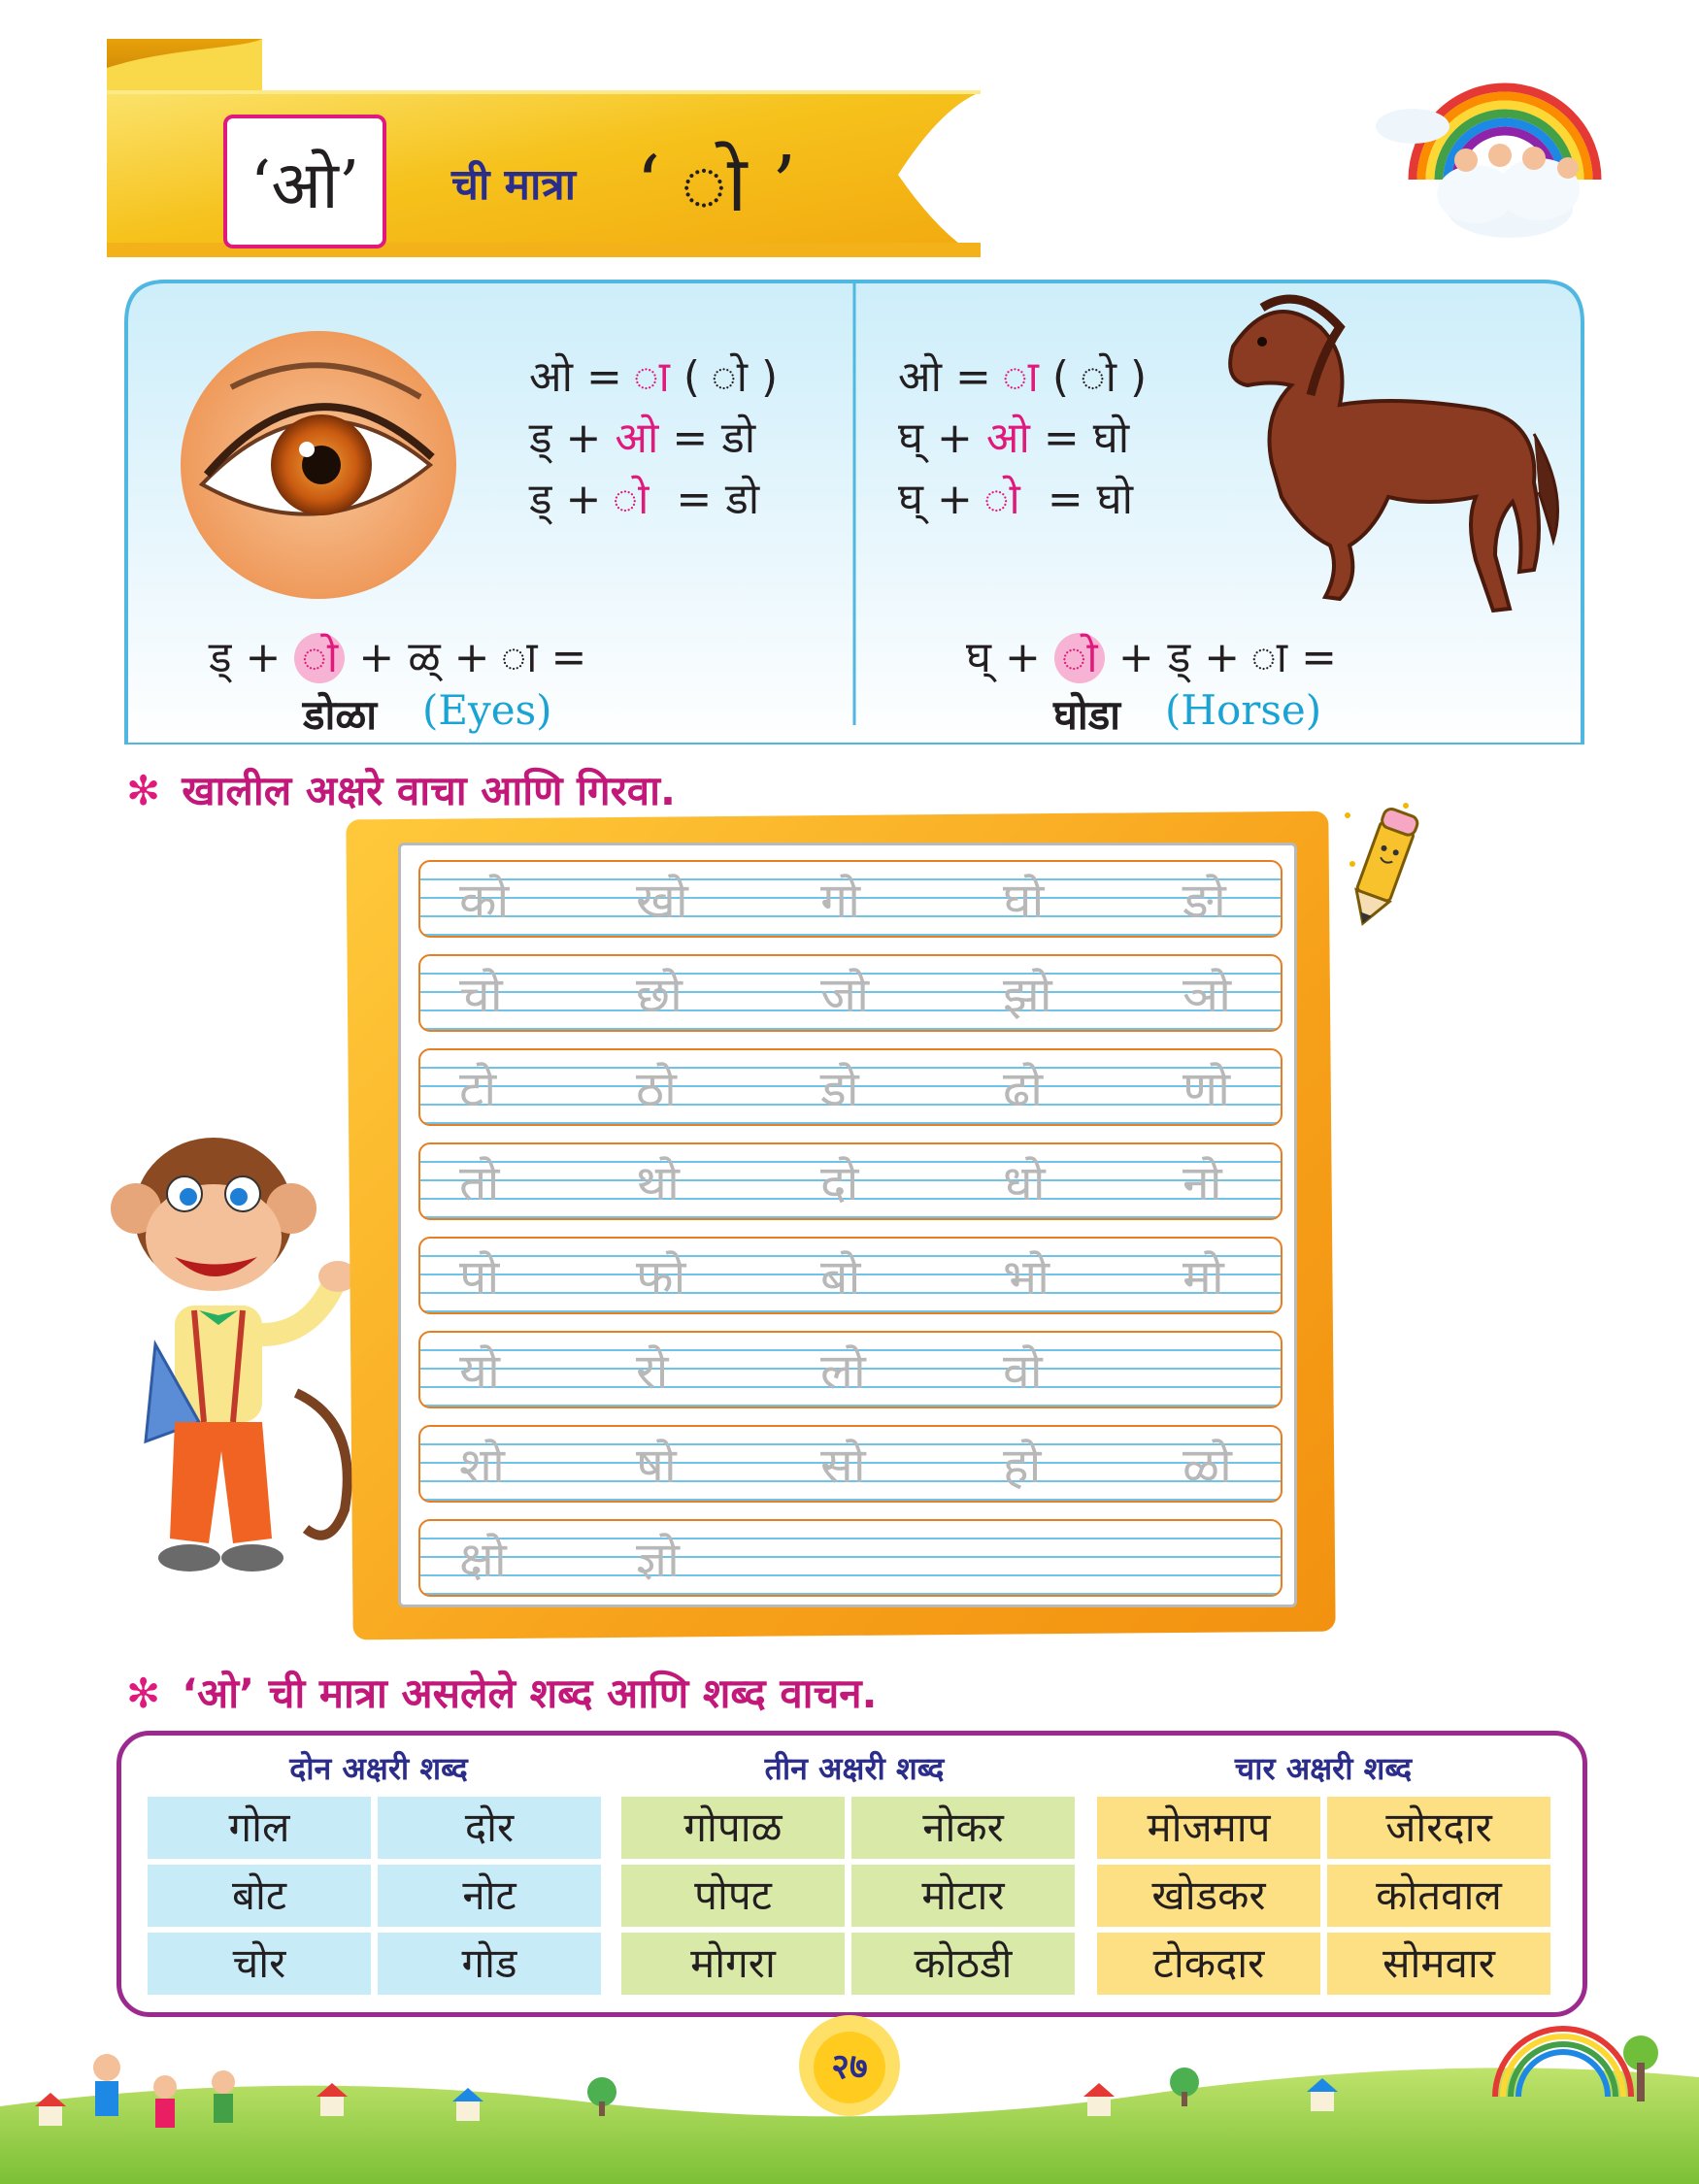  What do you see at coordinates (487, 710) in the screenshot?
I see `left-example-english: (Eyes)` at bounding box center [487, 710].